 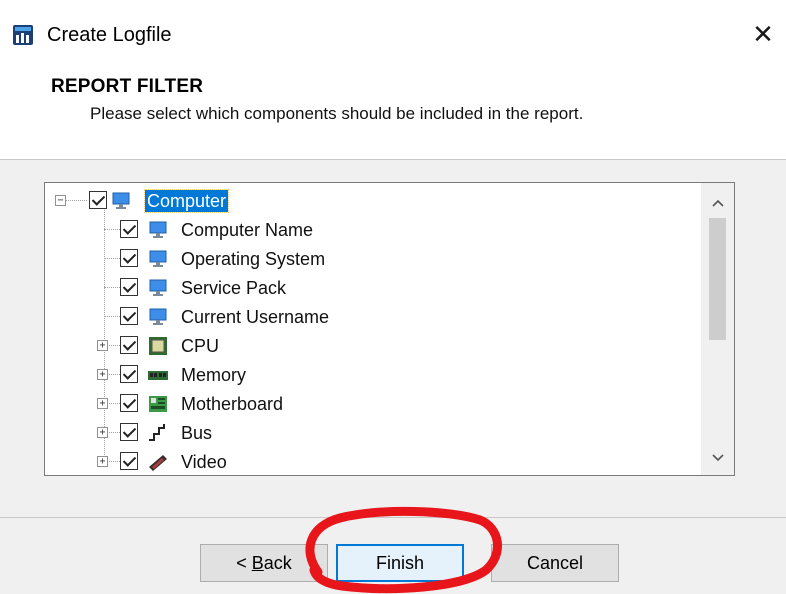 I want to click on finish-button: Finish, so click(x=400, y=563).